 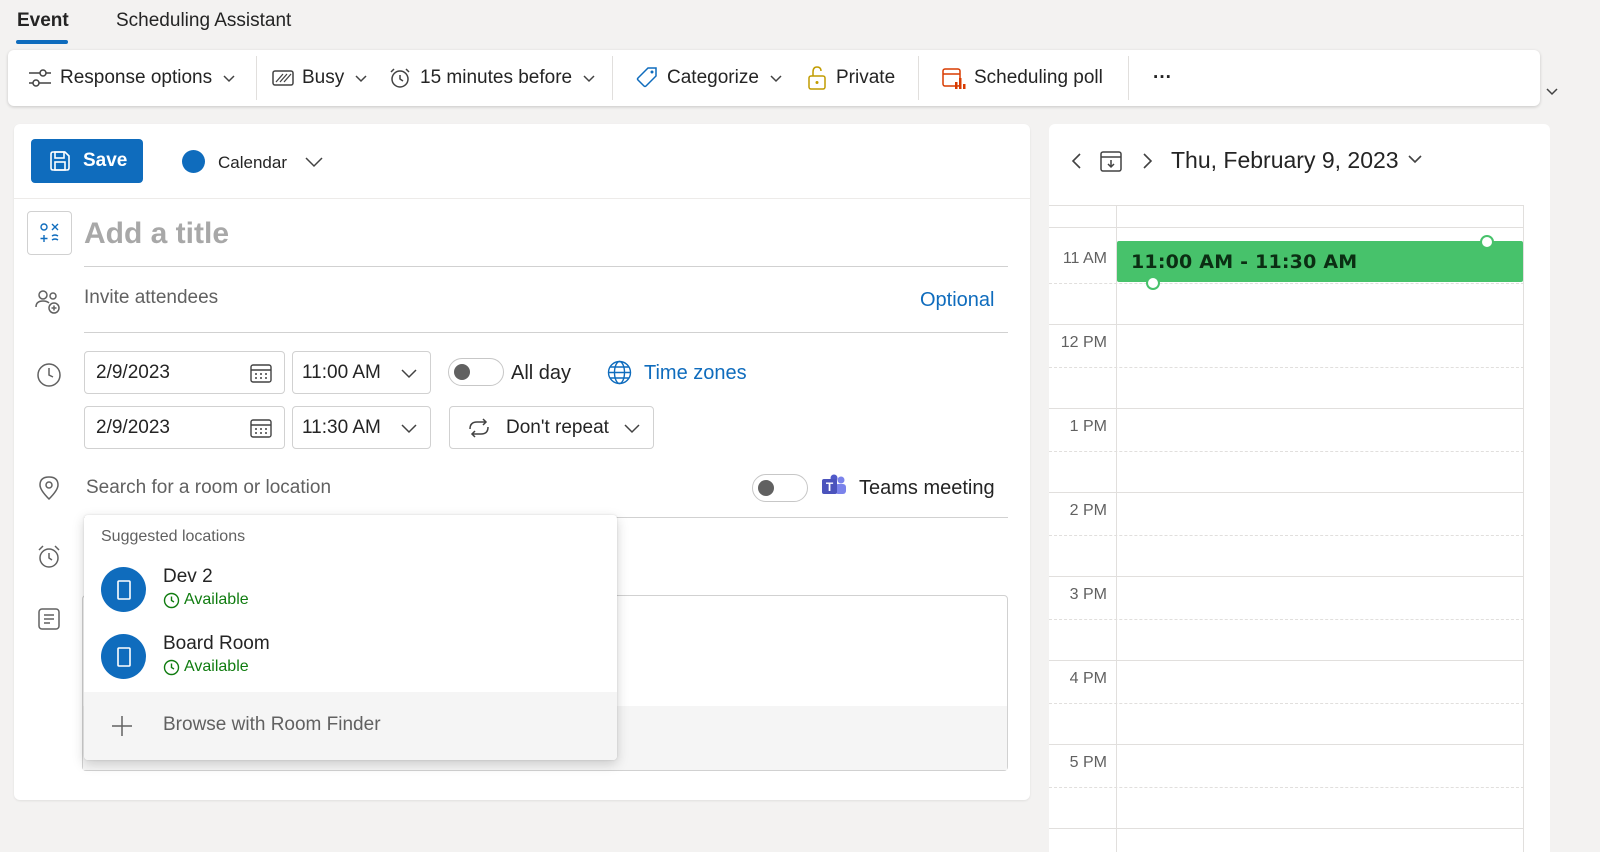 I want to click on tag-icon, so click(x=647, y=78).